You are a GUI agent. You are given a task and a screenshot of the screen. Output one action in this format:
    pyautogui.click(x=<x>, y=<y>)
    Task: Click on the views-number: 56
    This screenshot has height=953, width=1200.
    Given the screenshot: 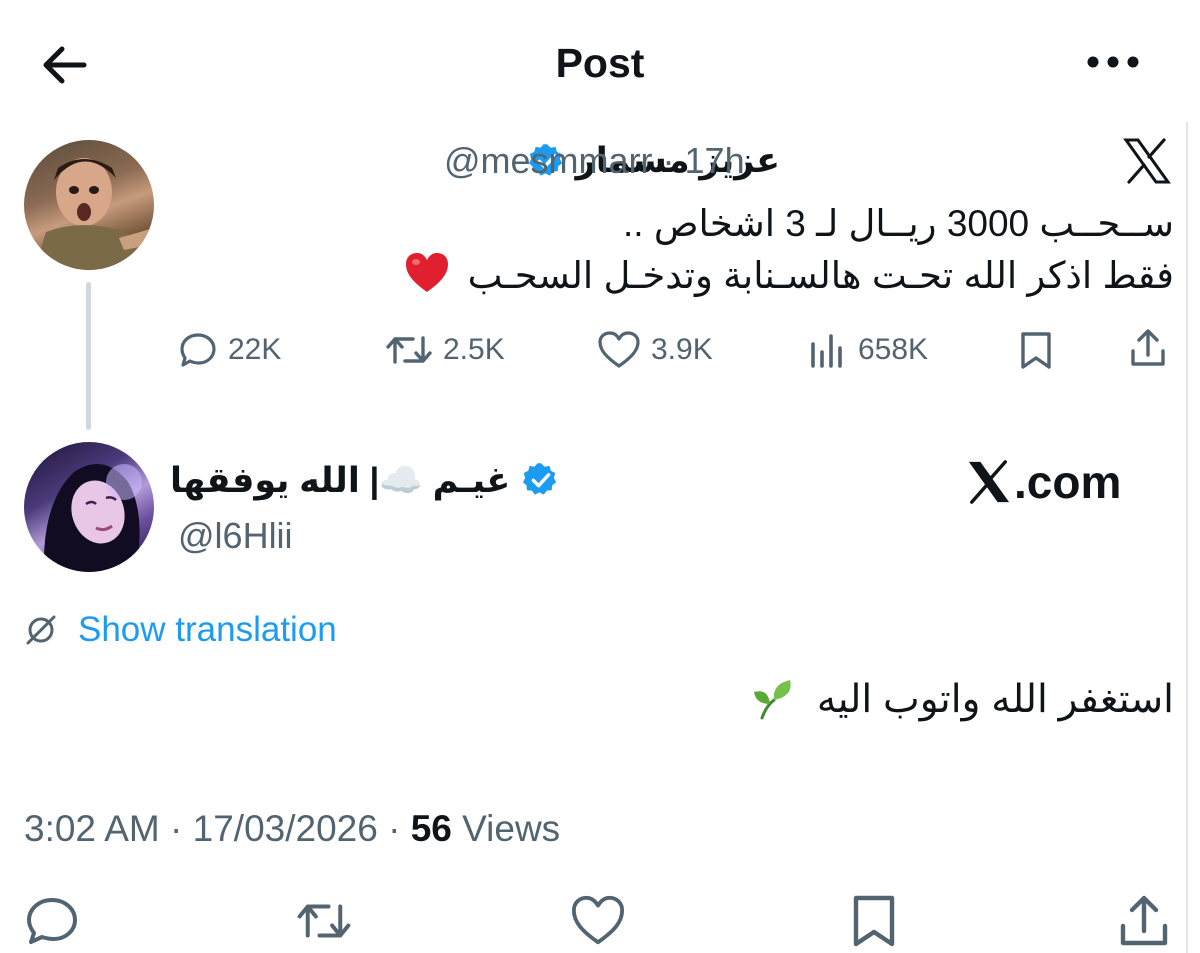 What is the action you would take?
    pyautogui.click(x=431, y=828)
    